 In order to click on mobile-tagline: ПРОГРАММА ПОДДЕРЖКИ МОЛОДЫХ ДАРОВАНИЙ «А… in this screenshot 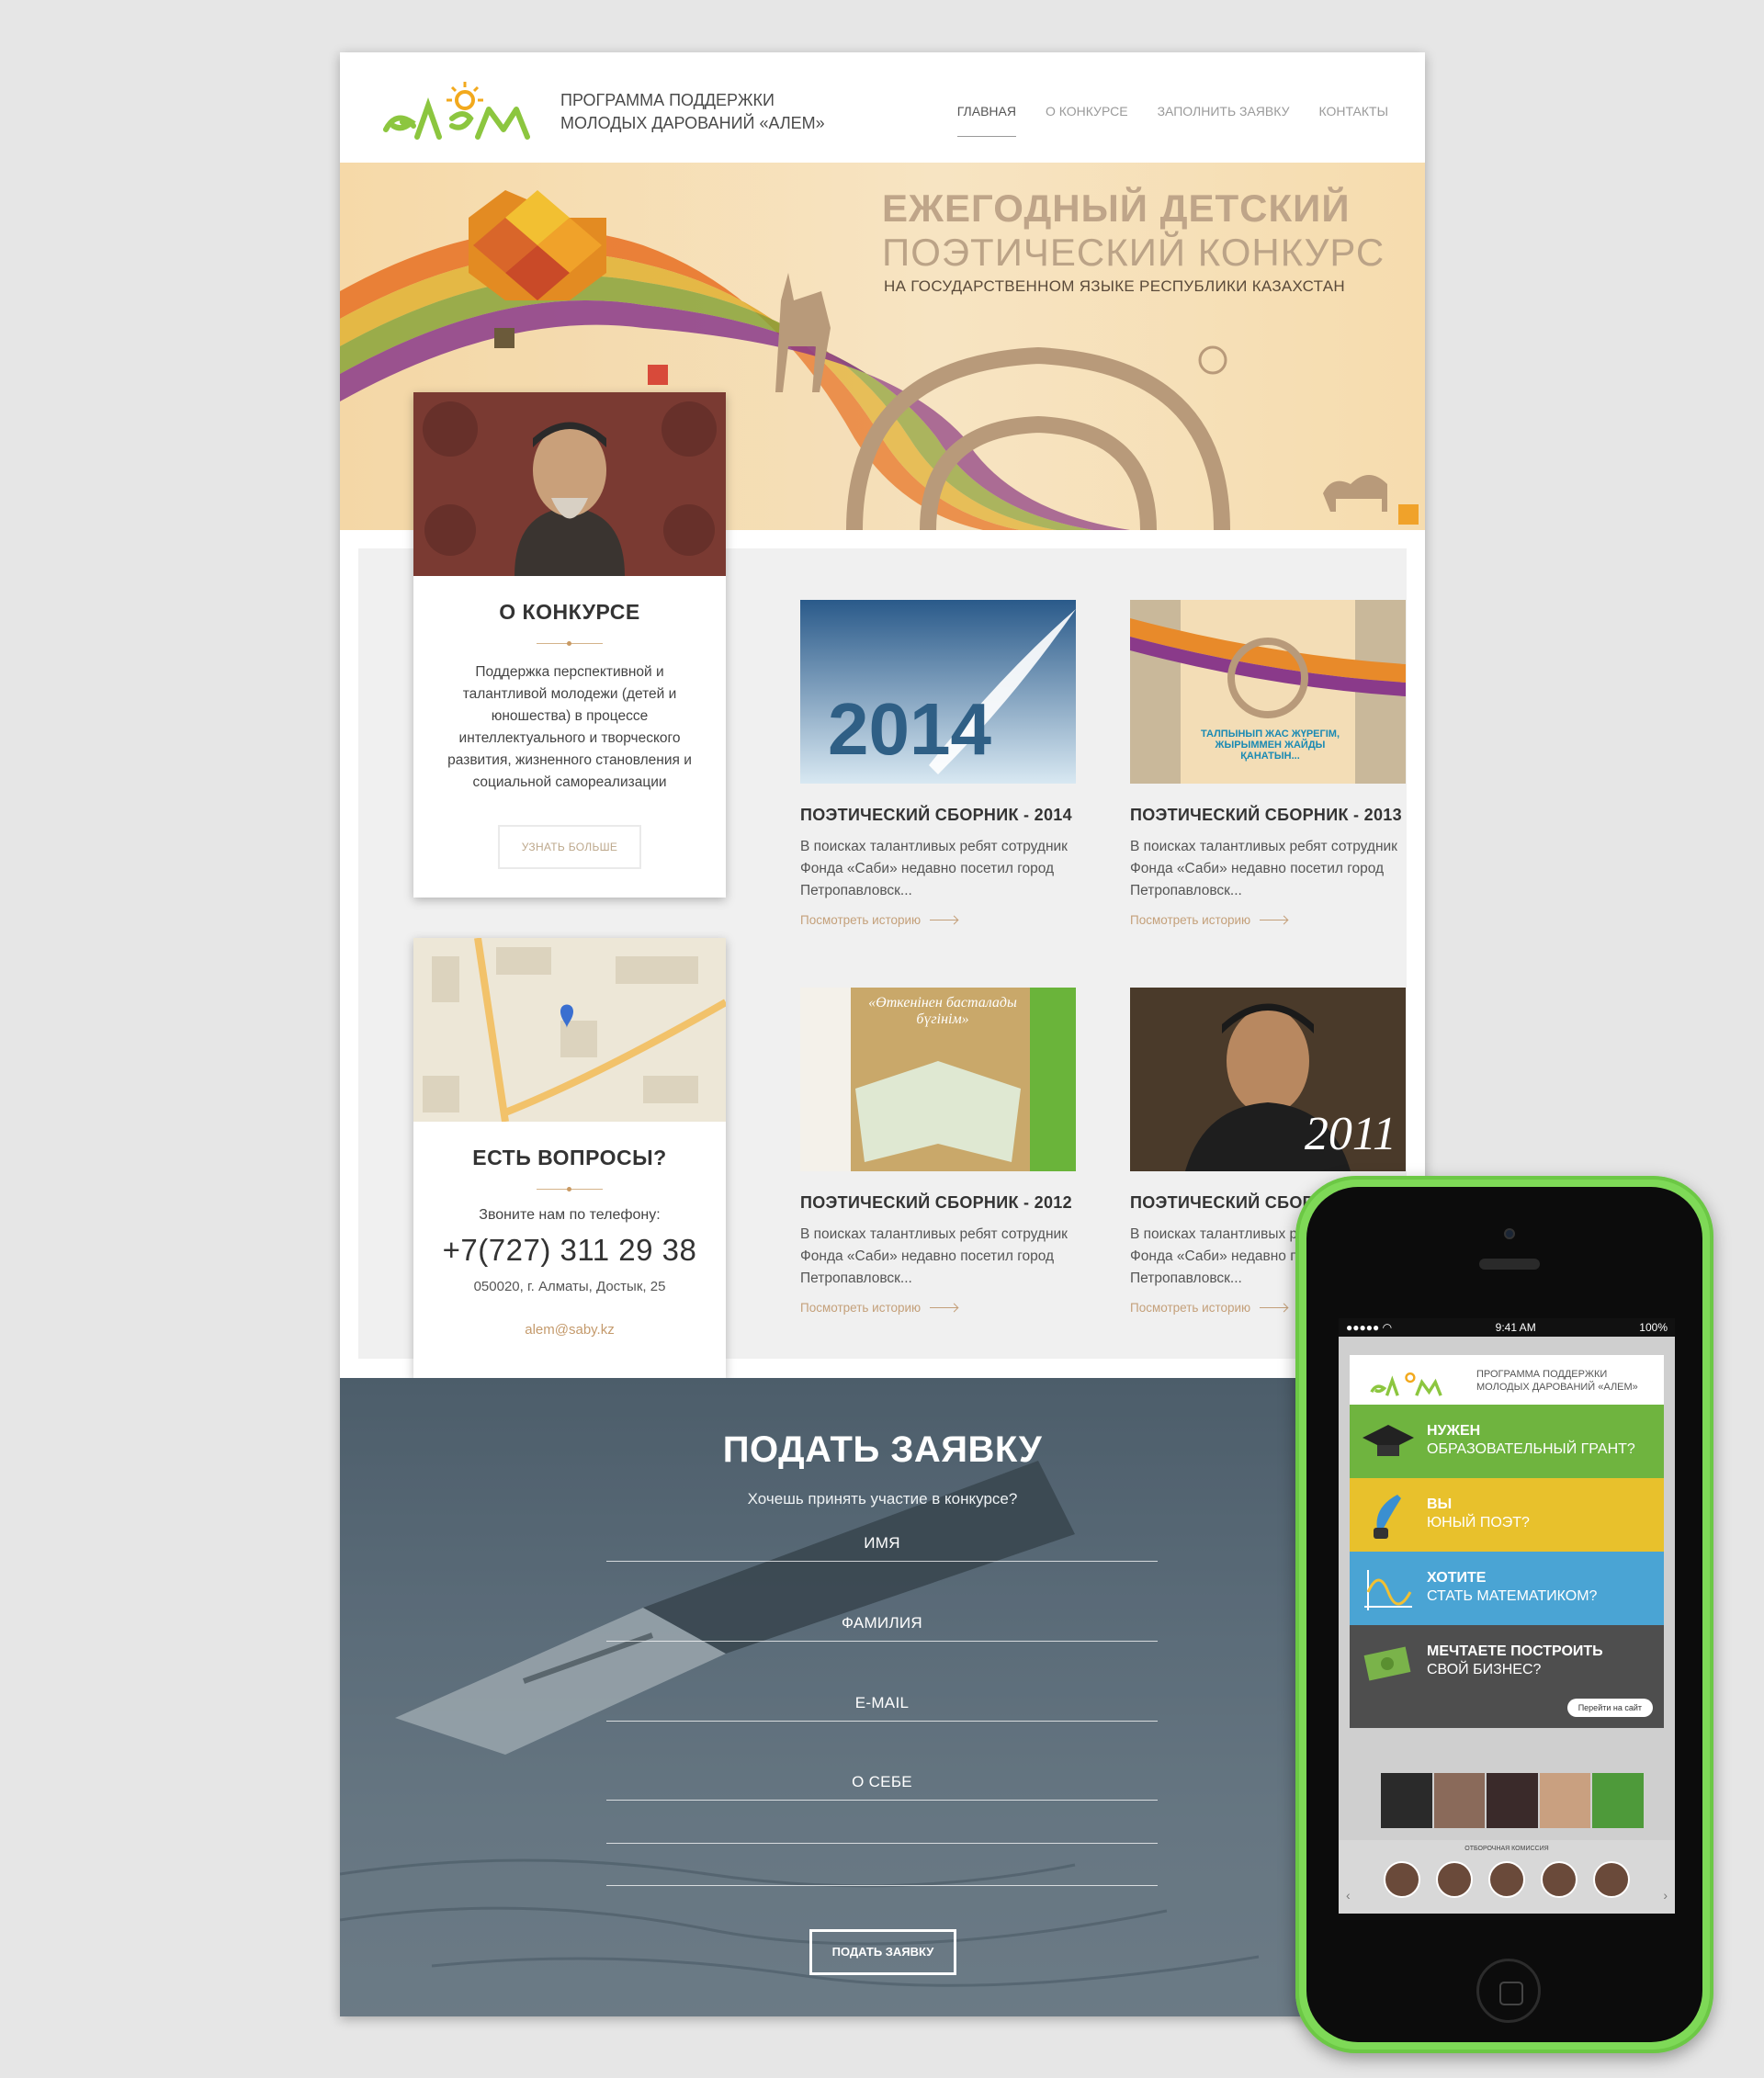, I will do `click(1557, 1381)`.